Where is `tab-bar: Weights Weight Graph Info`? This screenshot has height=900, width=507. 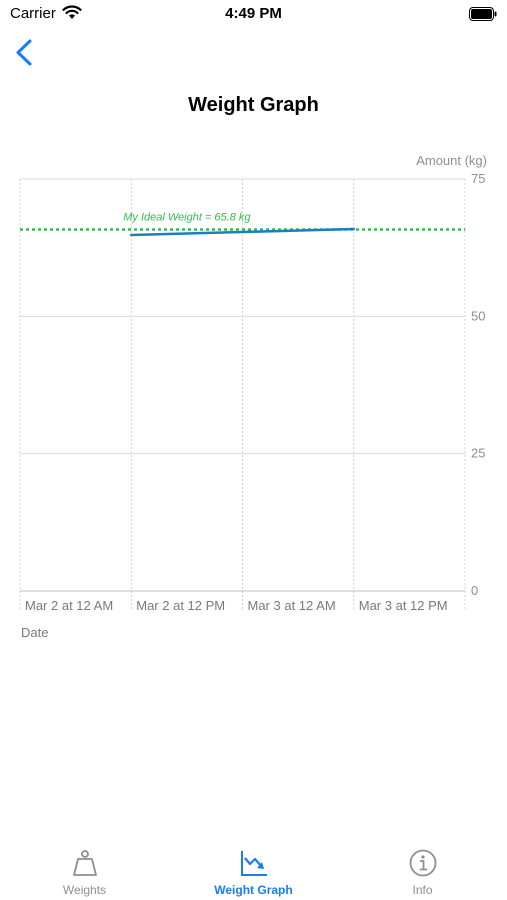
tab-bar: Weights Weight Graph Info is located at coordinates (253, 869).